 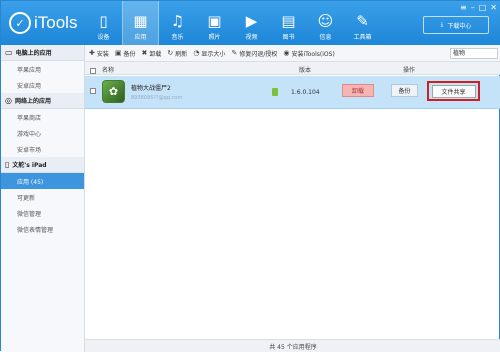 I want to click on video-icon: ▶, so click(x=251, y=21).